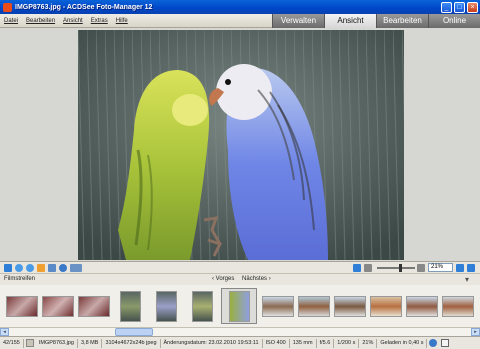 The width and height of the screenshot is (480, 349). I want to click on status-iso: ISO 400, so click(276, 343).